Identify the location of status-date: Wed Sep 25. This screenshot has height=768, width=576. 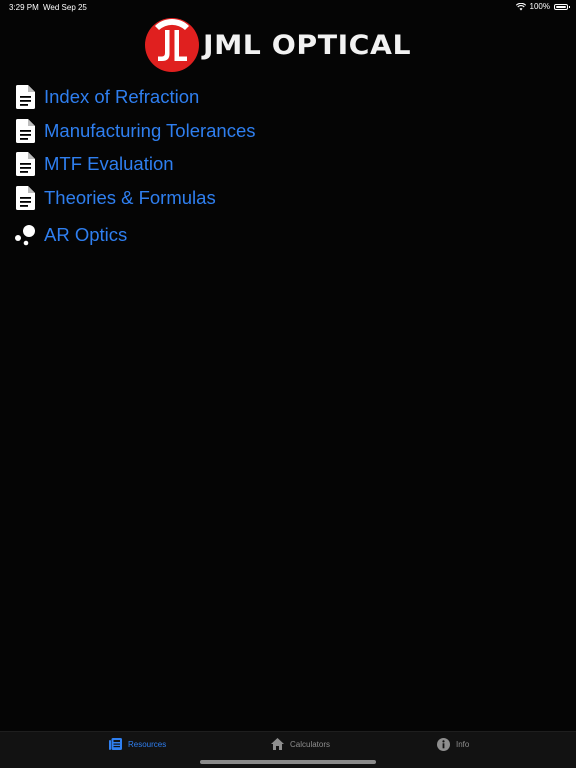
(65, 7).